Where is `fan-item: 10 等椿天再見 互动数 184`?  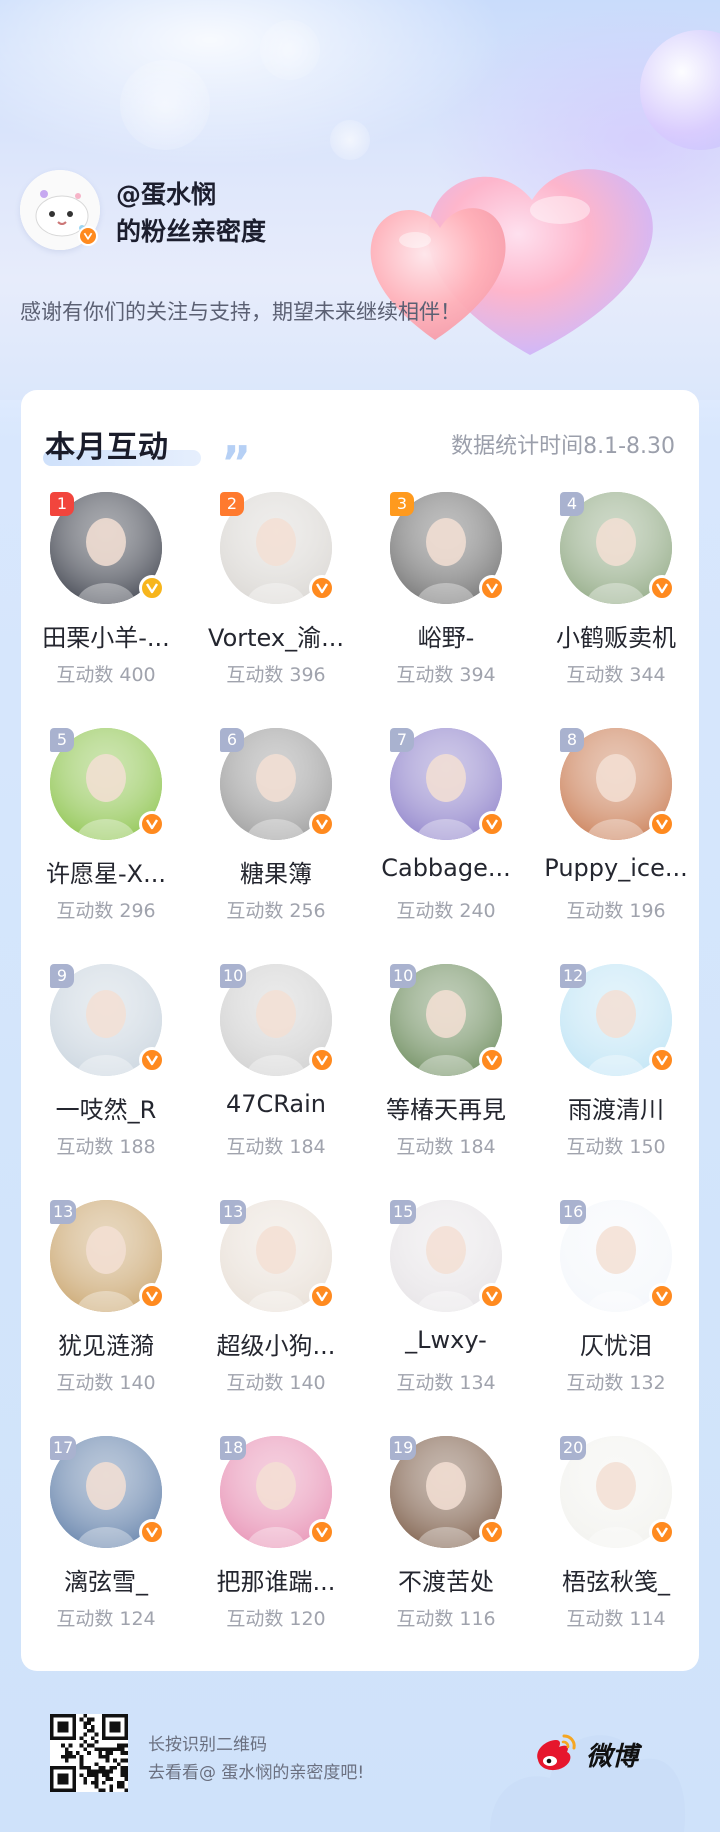
fan-item: 10 等椿天再見 互动数 184 is located at coordinates (446, 1082).